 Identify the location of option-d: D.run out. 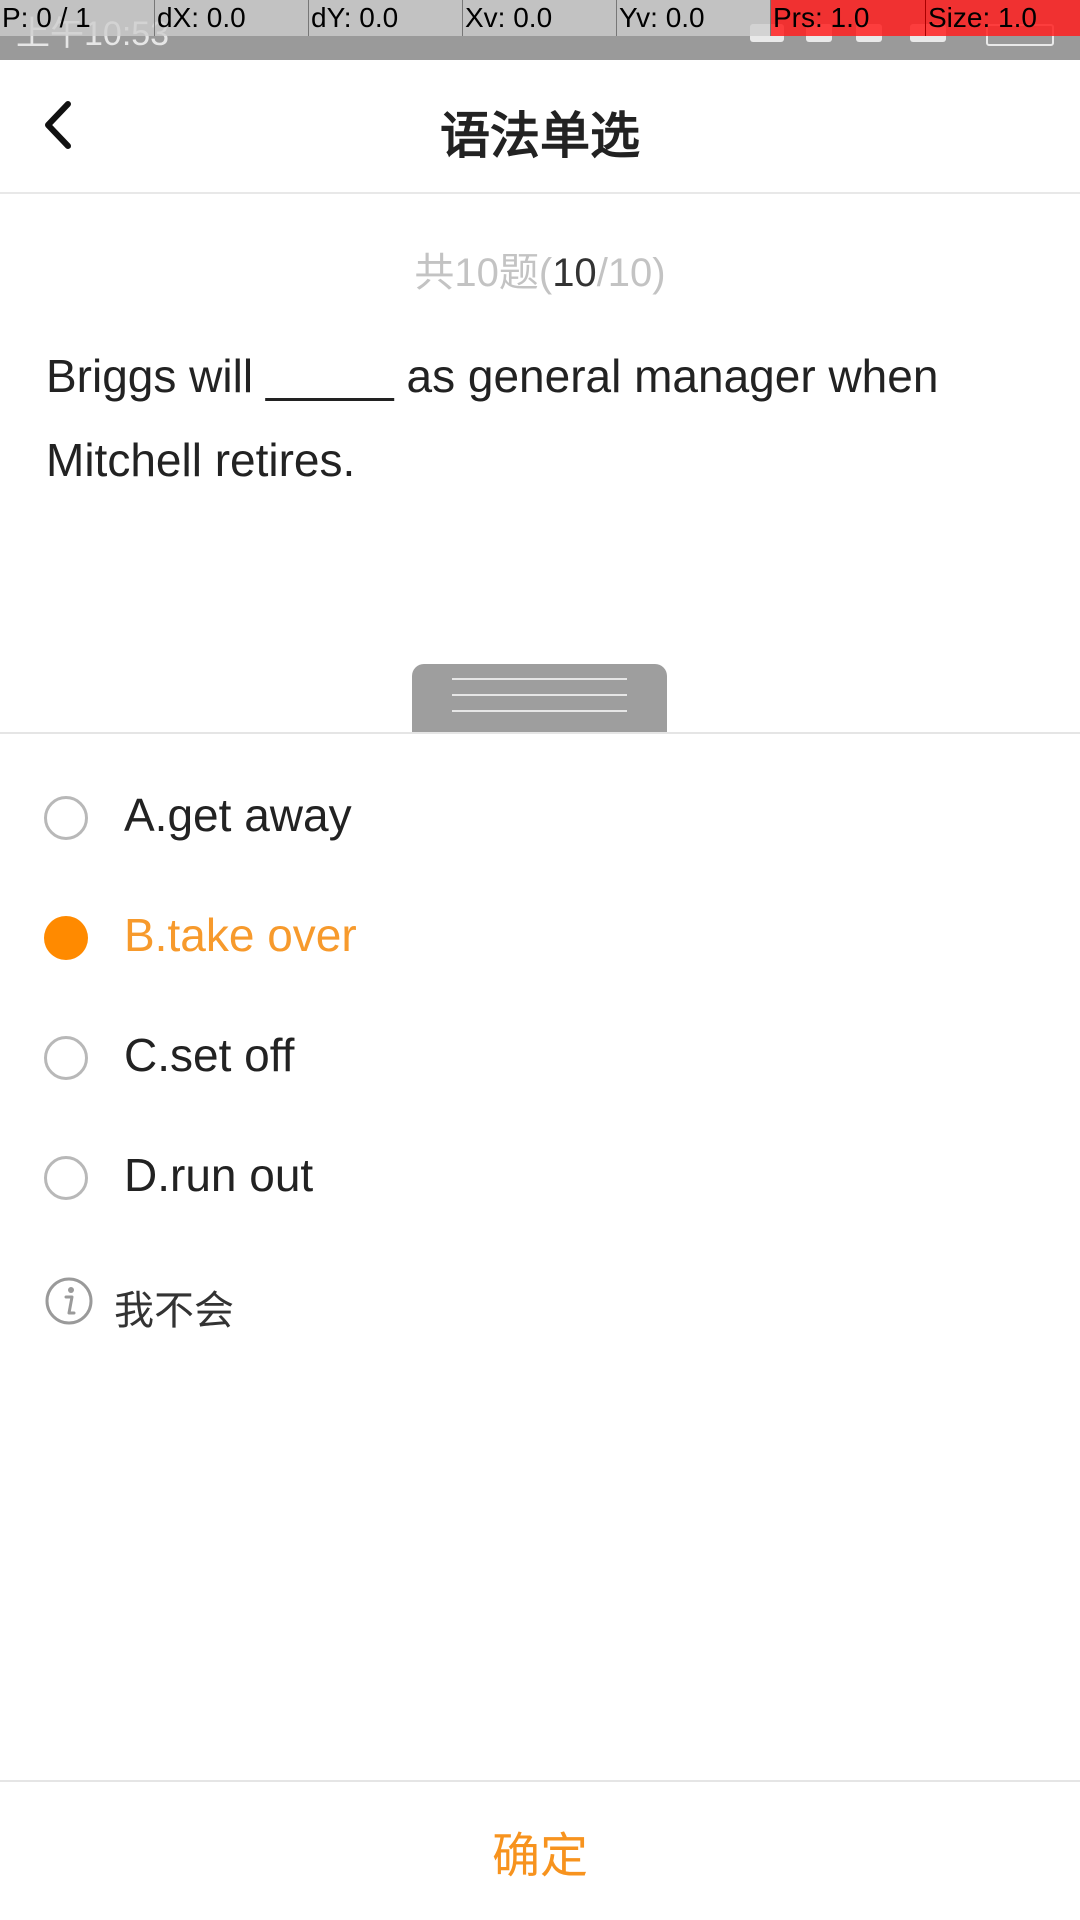
(540, 1177).